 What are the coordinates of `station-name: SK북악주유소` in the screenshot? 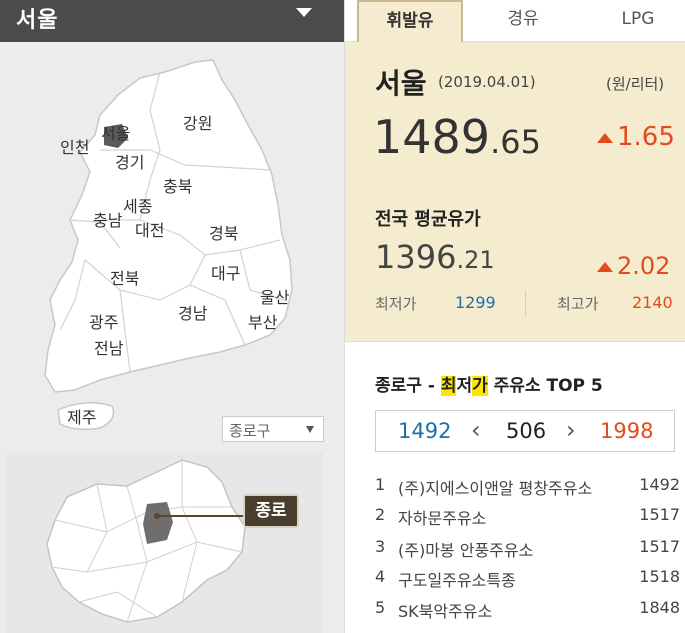 It's located at (445, 611).